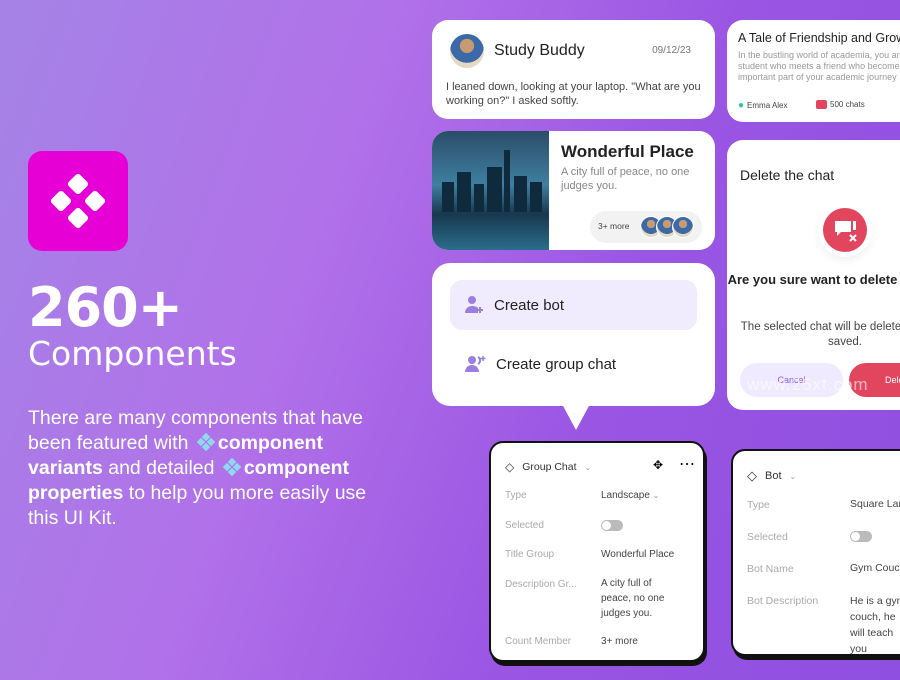 The height and width of the screenshot is (680, 900). Describe the element at coordinates (646, 227) in the screenshot. I see `members-pill: 3+ more` at that location.